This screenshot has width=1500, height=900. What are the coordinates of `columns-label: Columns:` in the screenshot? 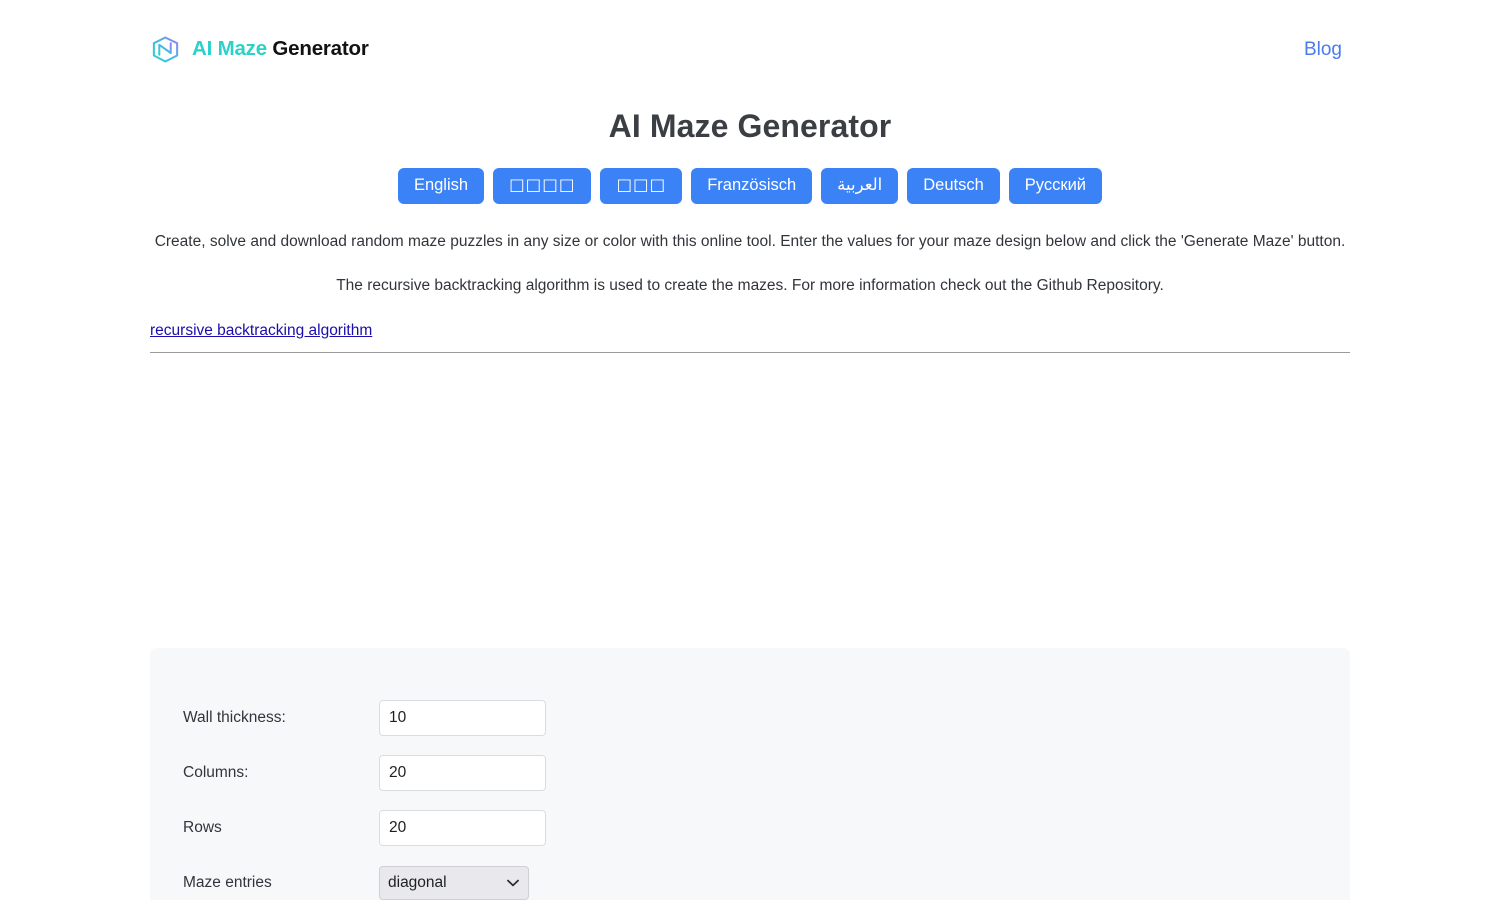 It's located at (216, 772).